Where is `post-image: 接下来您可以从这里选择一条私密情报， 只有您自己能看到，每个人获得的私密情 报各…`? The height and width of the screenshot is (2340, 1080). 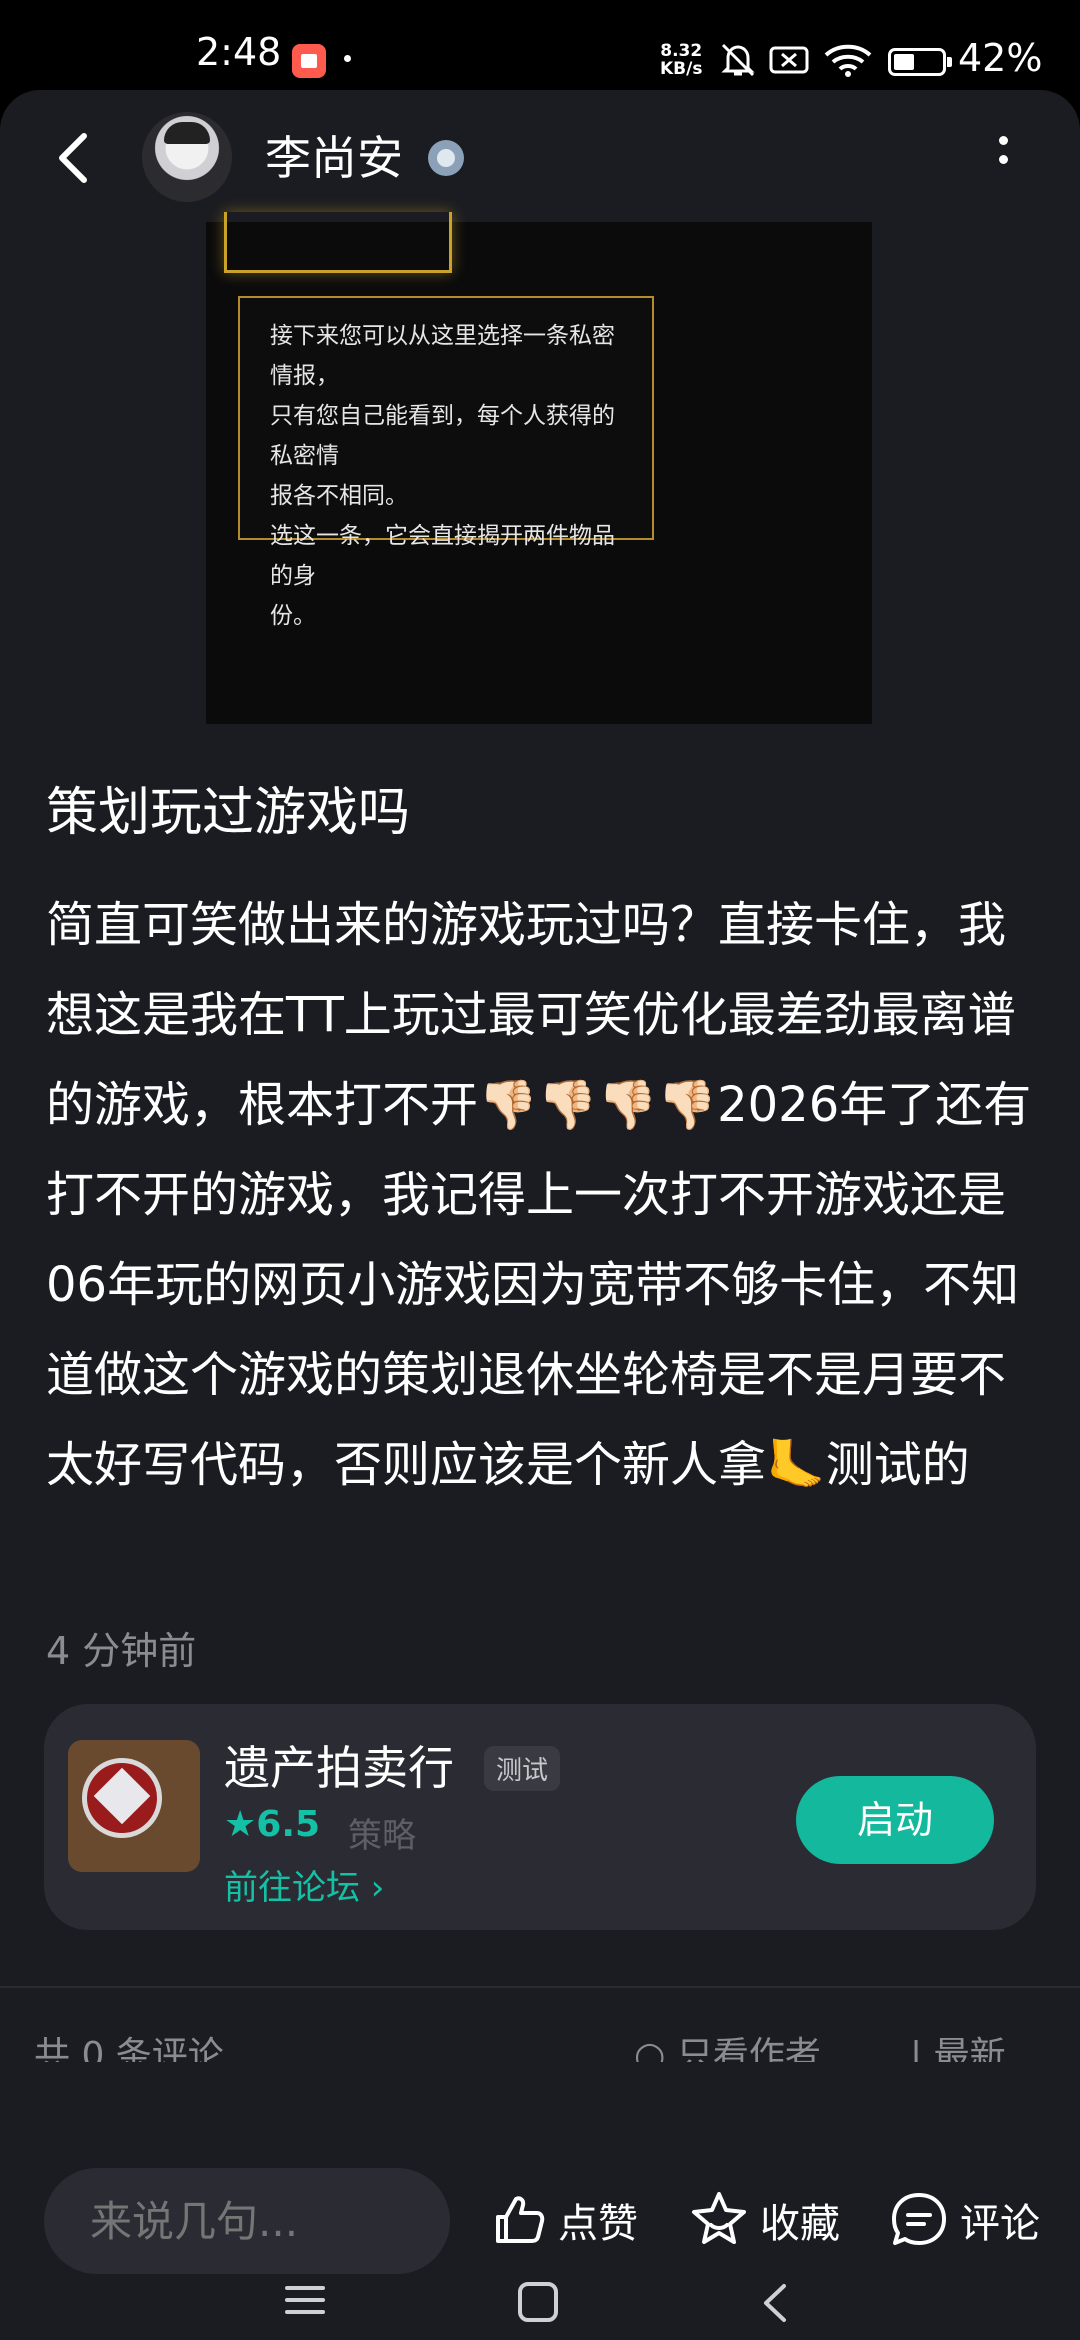 post-image: 接下来您可以从这里选择一条私密情报， 只有您自己能看到，每个人获得的私密情 报各… is located at coordinates (539, 468).